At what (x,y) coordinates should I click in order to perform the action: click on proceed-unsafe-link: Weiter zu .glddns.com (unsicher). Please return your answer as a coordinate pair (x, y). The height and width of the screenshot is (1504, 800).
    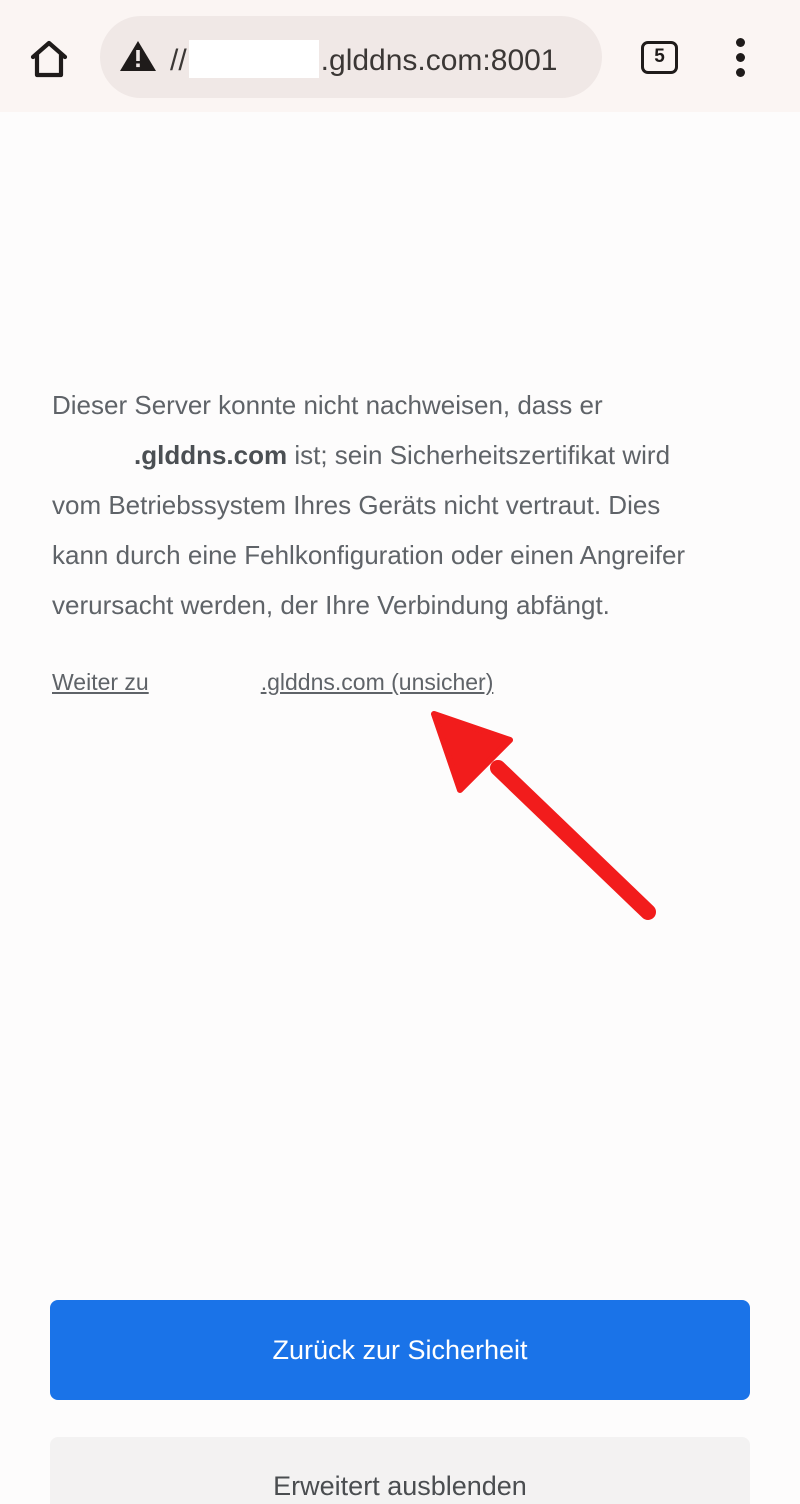
    Looking at the image, I should click on (272, 682).